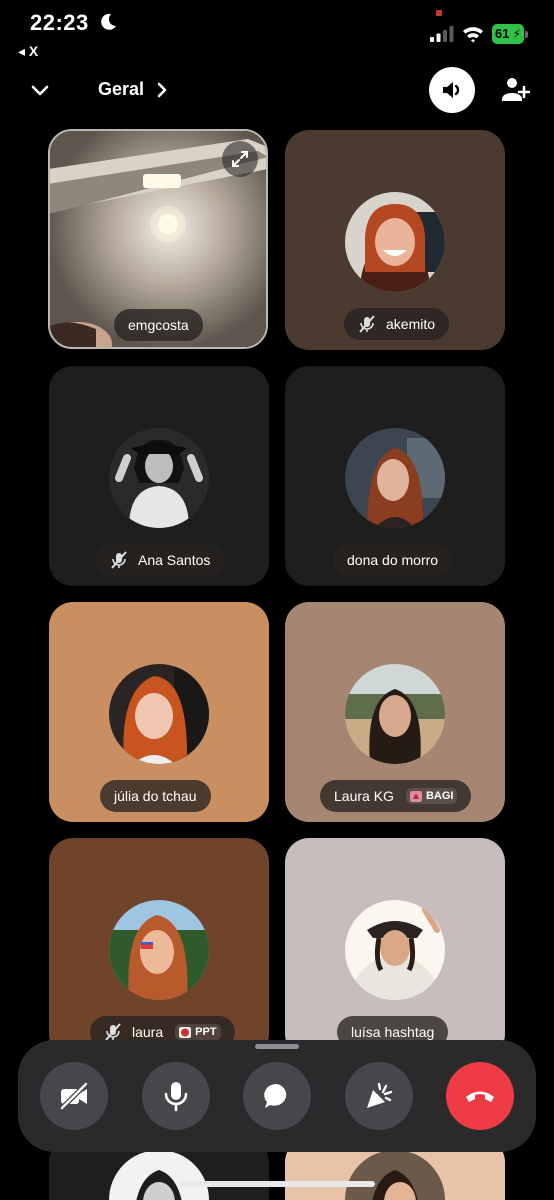  What do you see at coordinates (148, 1032) in the screenshot?
I see `participant-name: laura` at bounding box center [148, 1032].